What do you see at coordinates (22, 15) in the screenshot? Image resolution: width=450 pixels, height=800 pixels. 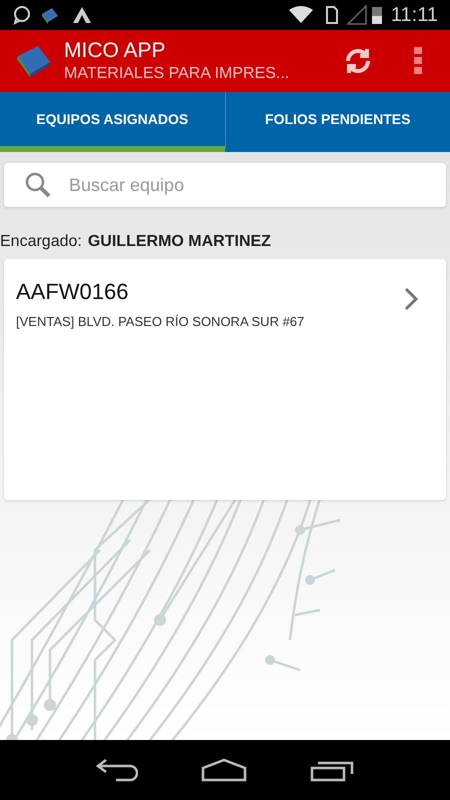 I see `chat-icon` at bounding box center [22, 15].